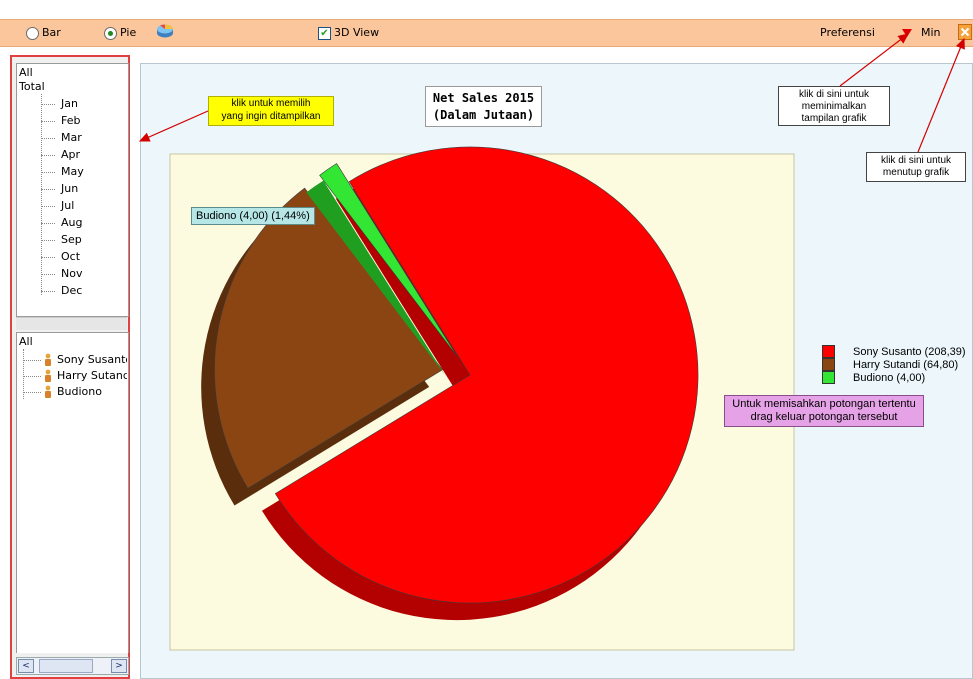  What do you see at coordinates (916, 167) in the screenshot?
I see `close-hint-callout: klik di sini untuk menutup grafik` at bounding box center [916, 167].